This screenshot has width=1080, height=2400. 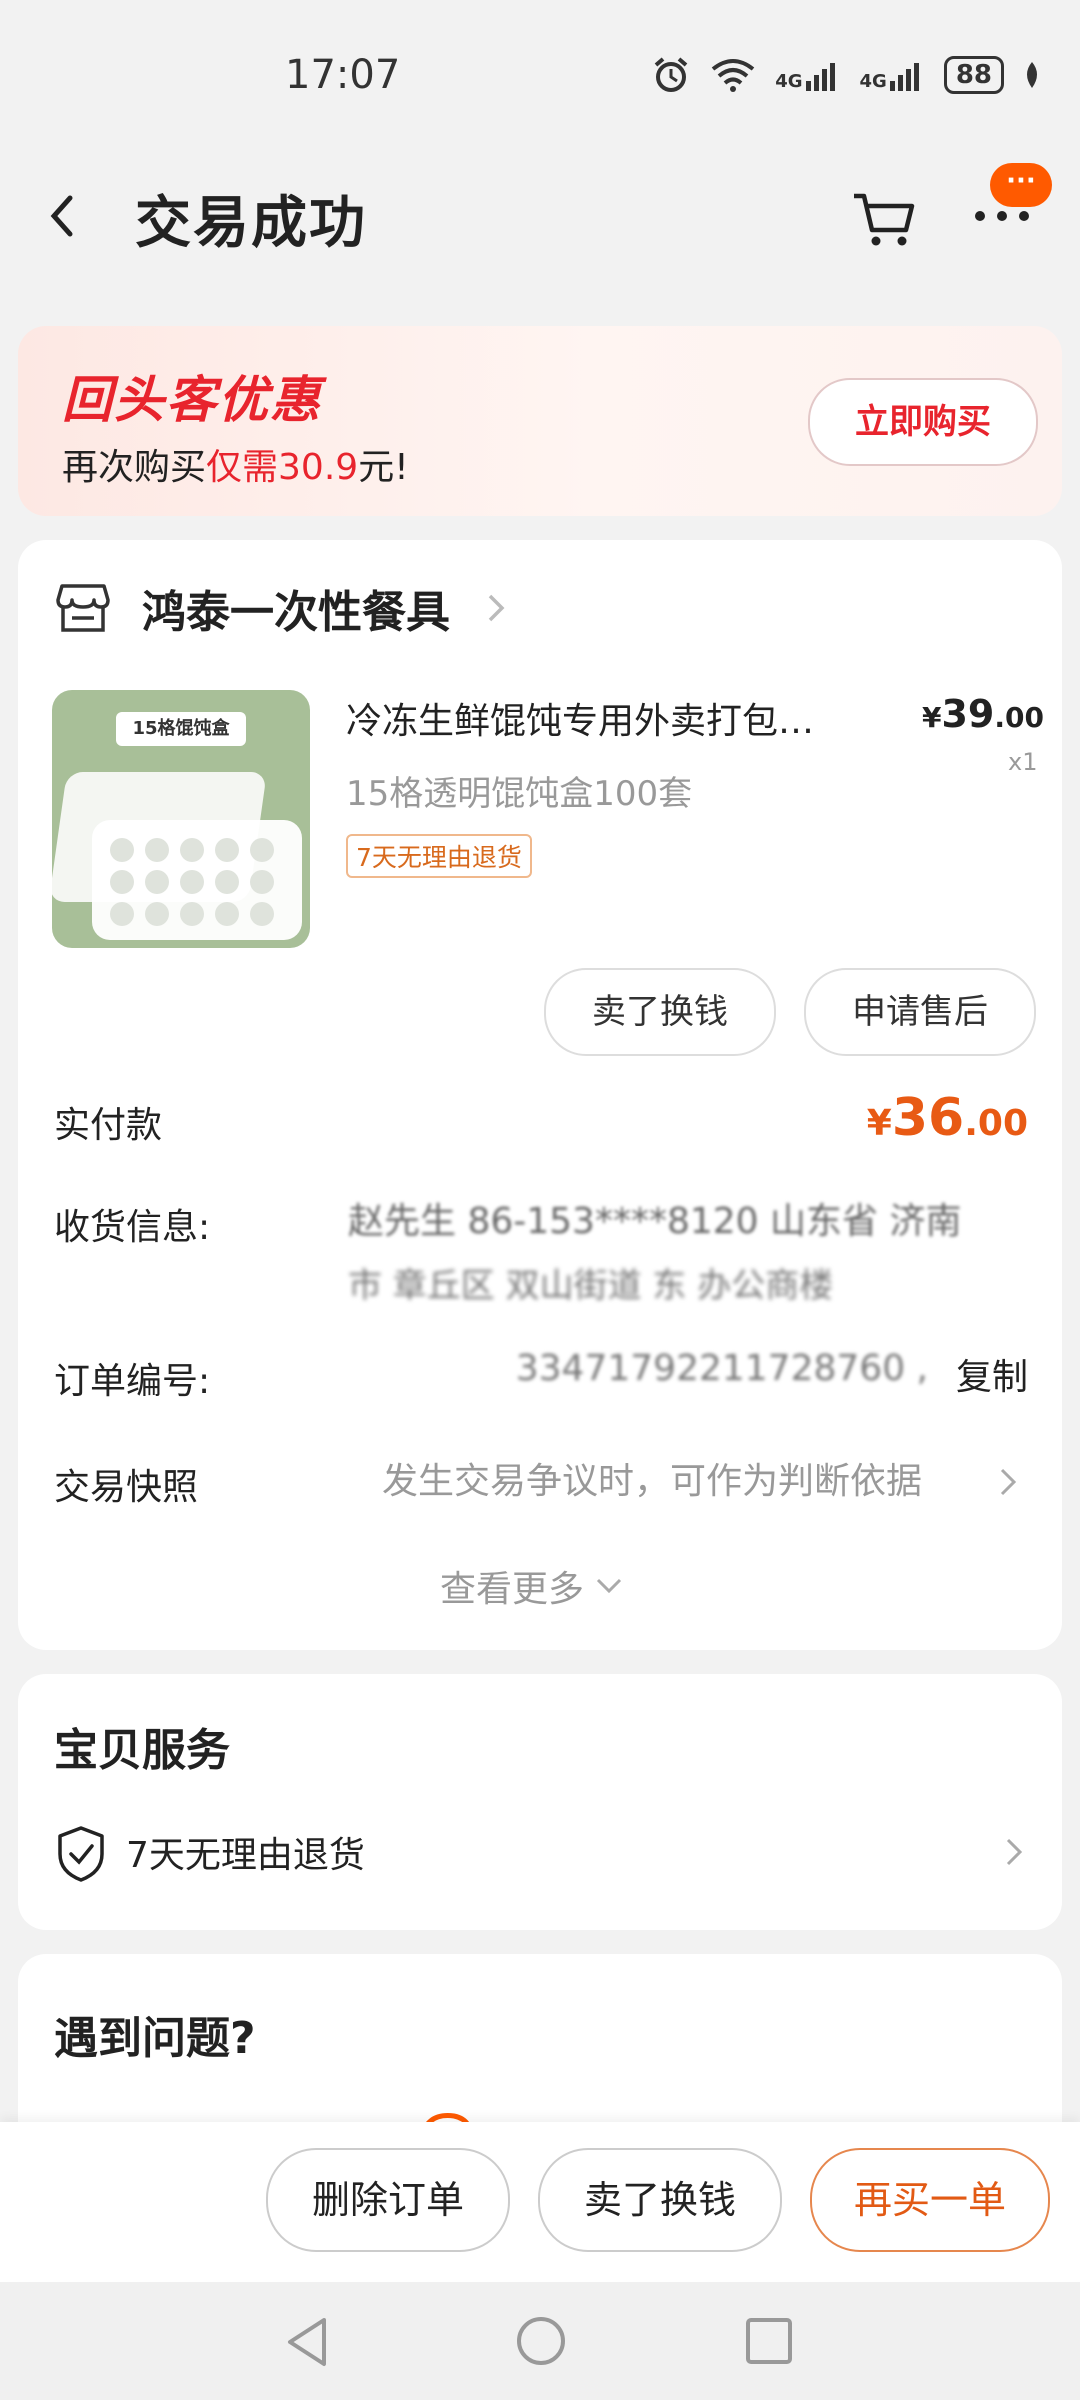 What do you see at coordinates (132, 1381) in the screenshot?
I see `order-number-label: 订单编号:` at bounding box center [132, 1381].